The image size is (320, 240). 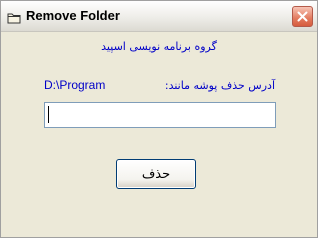 I want to click on folder-path-input, so click(x=160, y=115).